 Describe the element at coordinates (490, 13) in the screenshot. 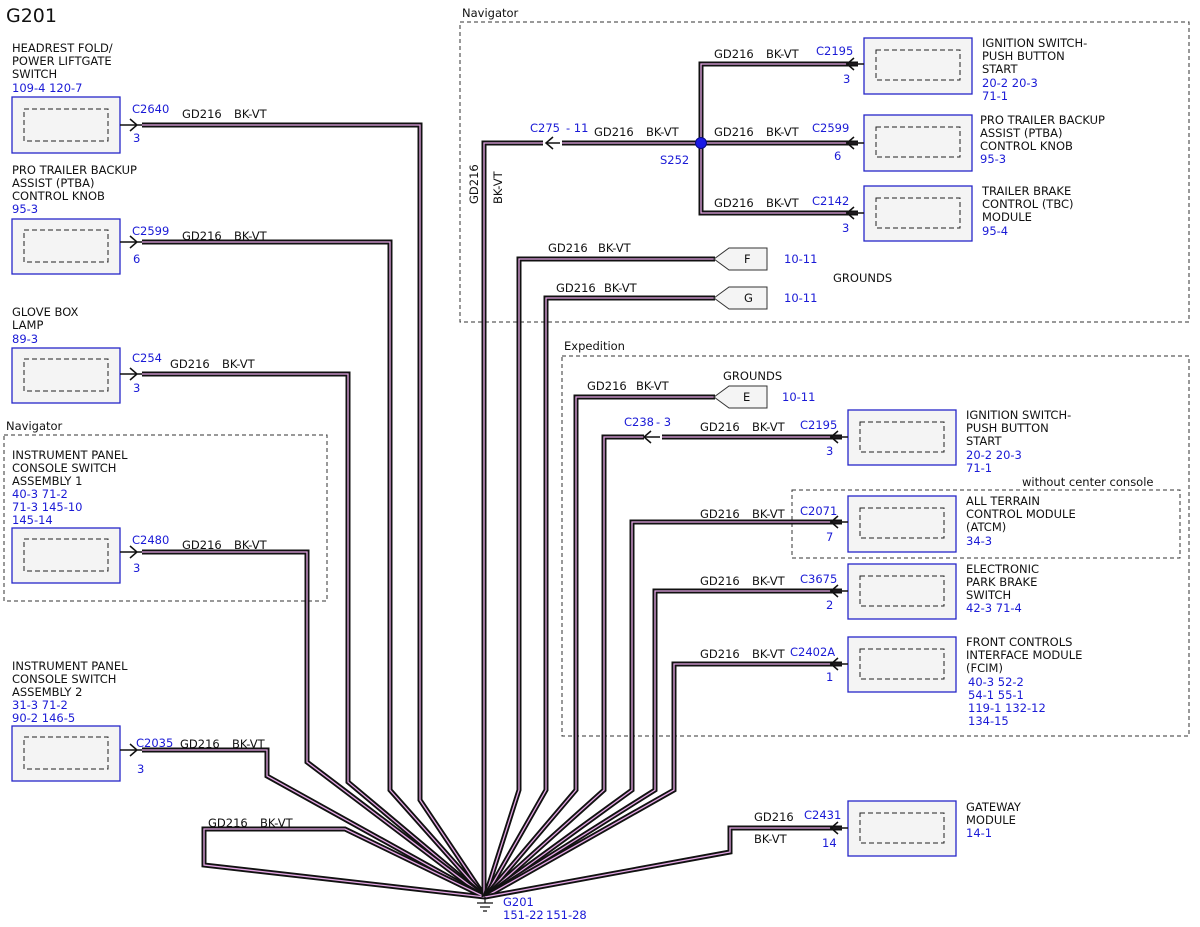

I see `region-navigator-top-label: Navigator` at that location.